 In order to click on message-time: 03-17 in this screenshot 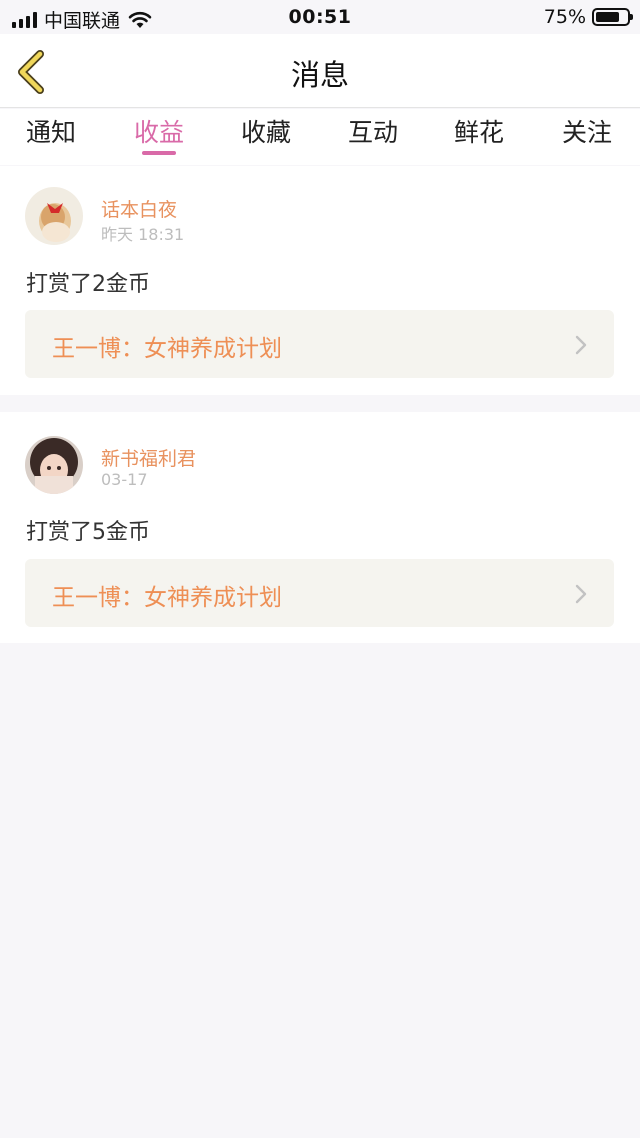, I will do `click(124, 479)`.